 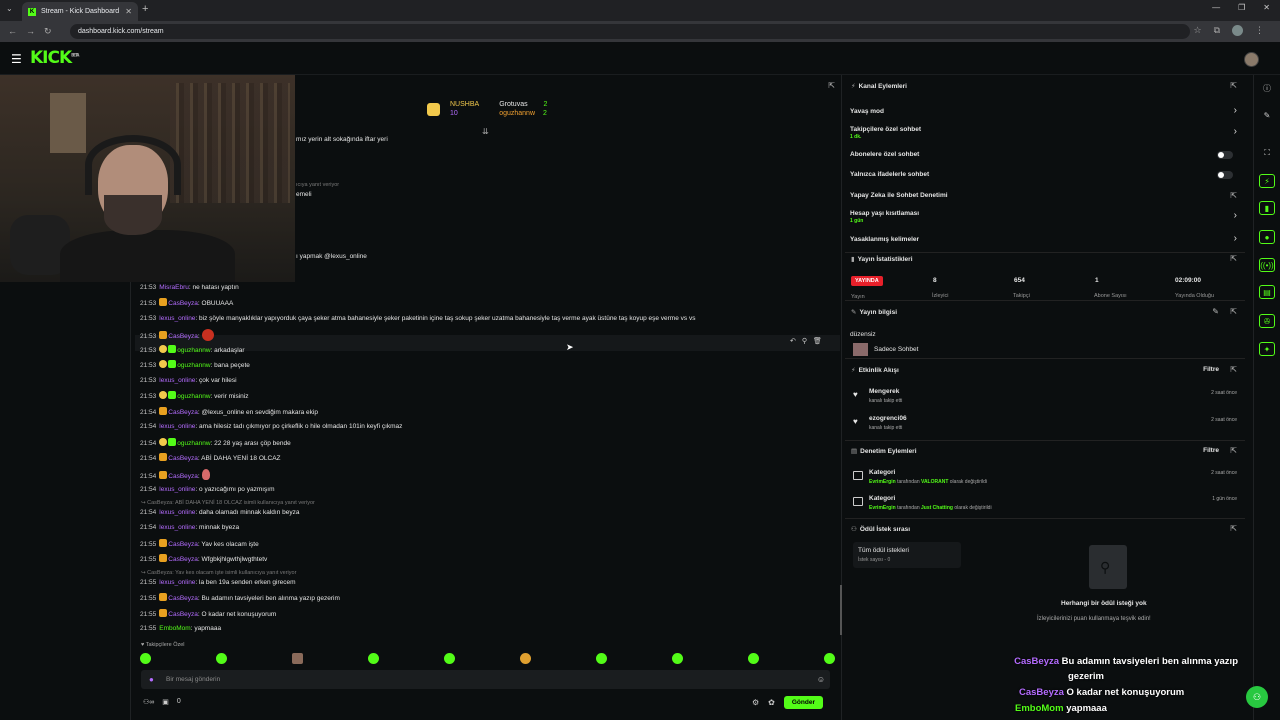 I want to click on chat-message: 21:54 lexus_online: minnak byeza, so click(x=189, y=527).